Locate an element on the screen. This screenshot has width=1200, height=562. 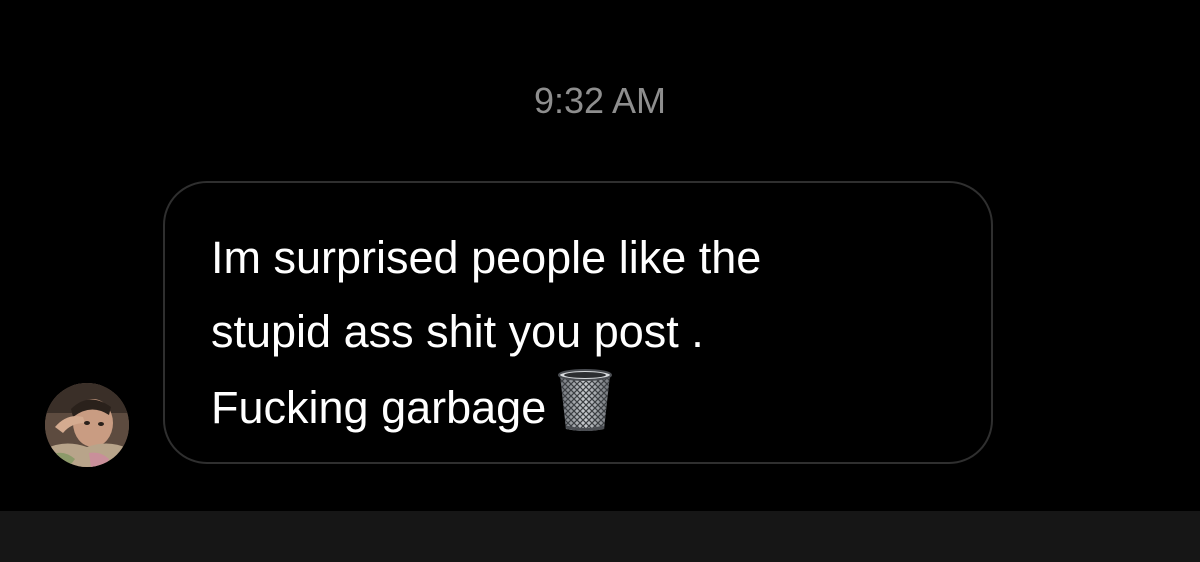
sender-avatar is located at coordinates (87, 425).